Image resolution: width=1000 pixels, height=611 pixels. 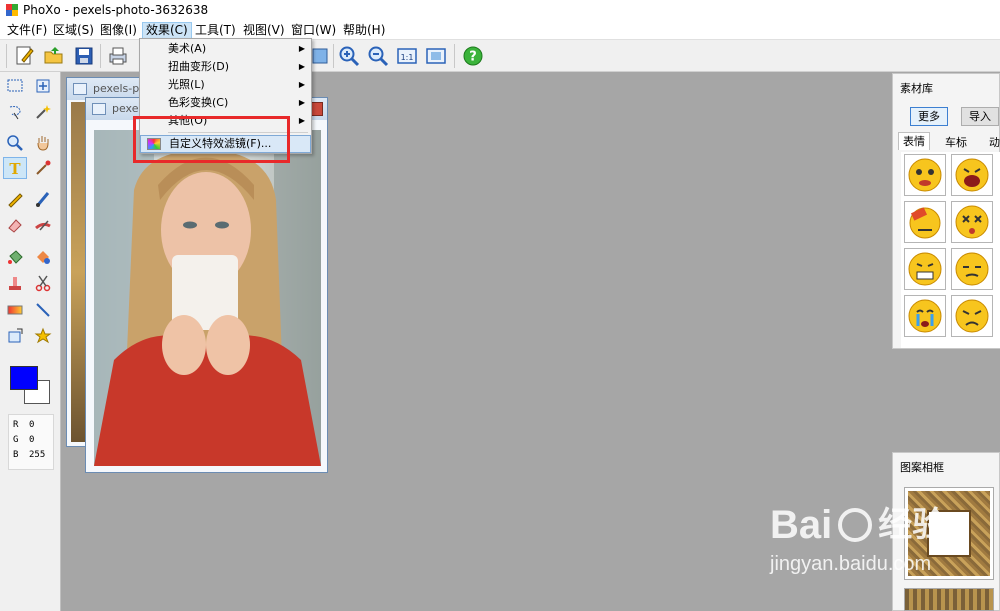 I want to click on highlight-annotation-box, so click(x=211, y=139).